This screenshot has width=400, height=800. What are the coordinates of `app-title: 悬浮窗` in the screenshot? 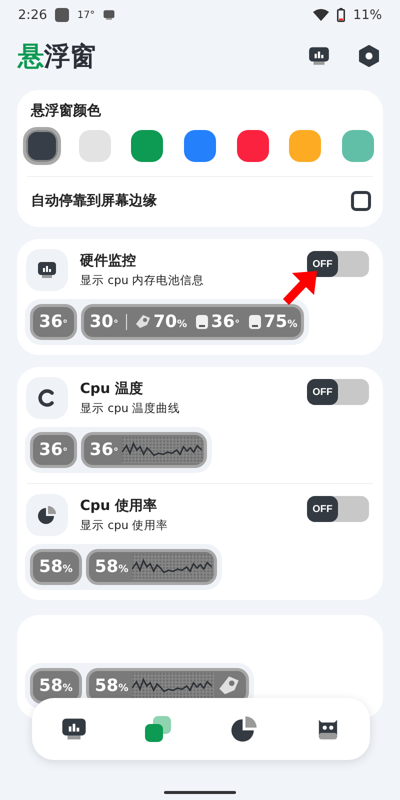 It's located at (57, 57).